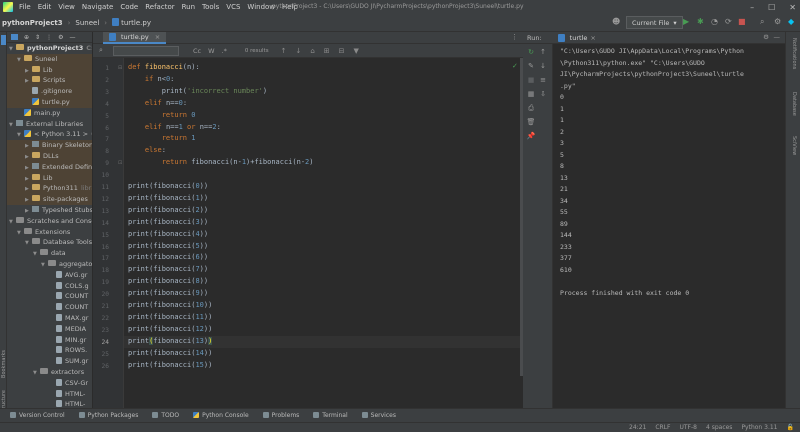 This screenshot has width=800, height=432. I want to click on close-icon: ✕, so click(792, 7).